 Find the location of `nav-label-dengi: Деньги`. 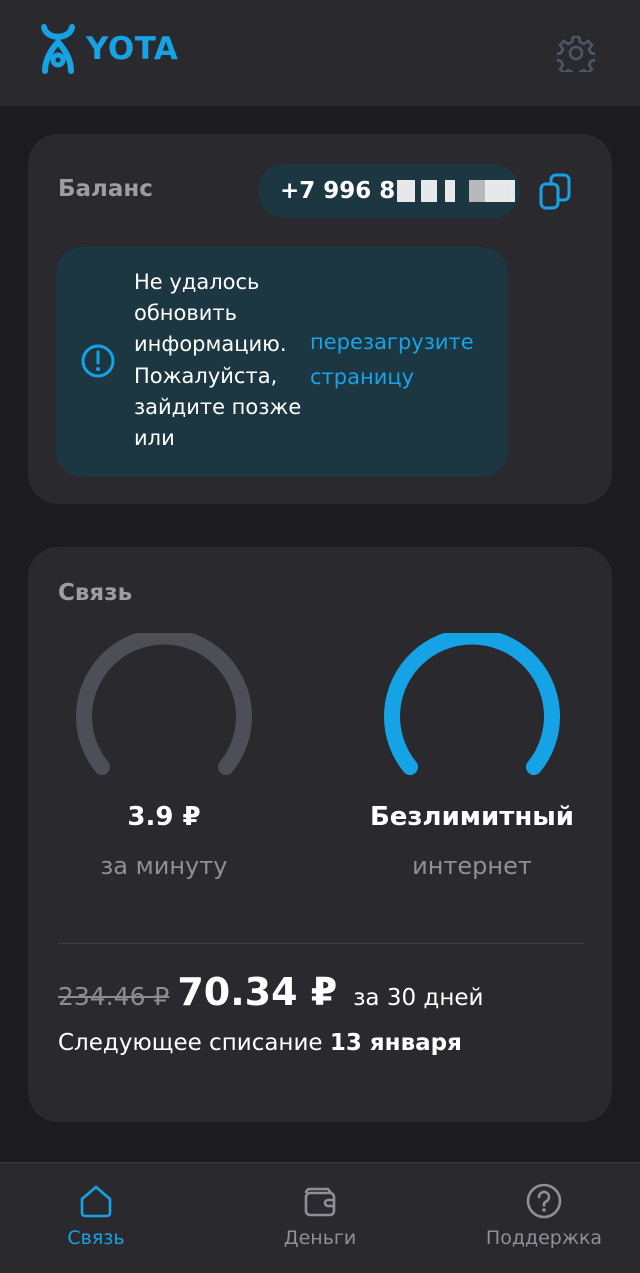

nav-label-dengi: Деньги is located at coordinates (320, 1238).